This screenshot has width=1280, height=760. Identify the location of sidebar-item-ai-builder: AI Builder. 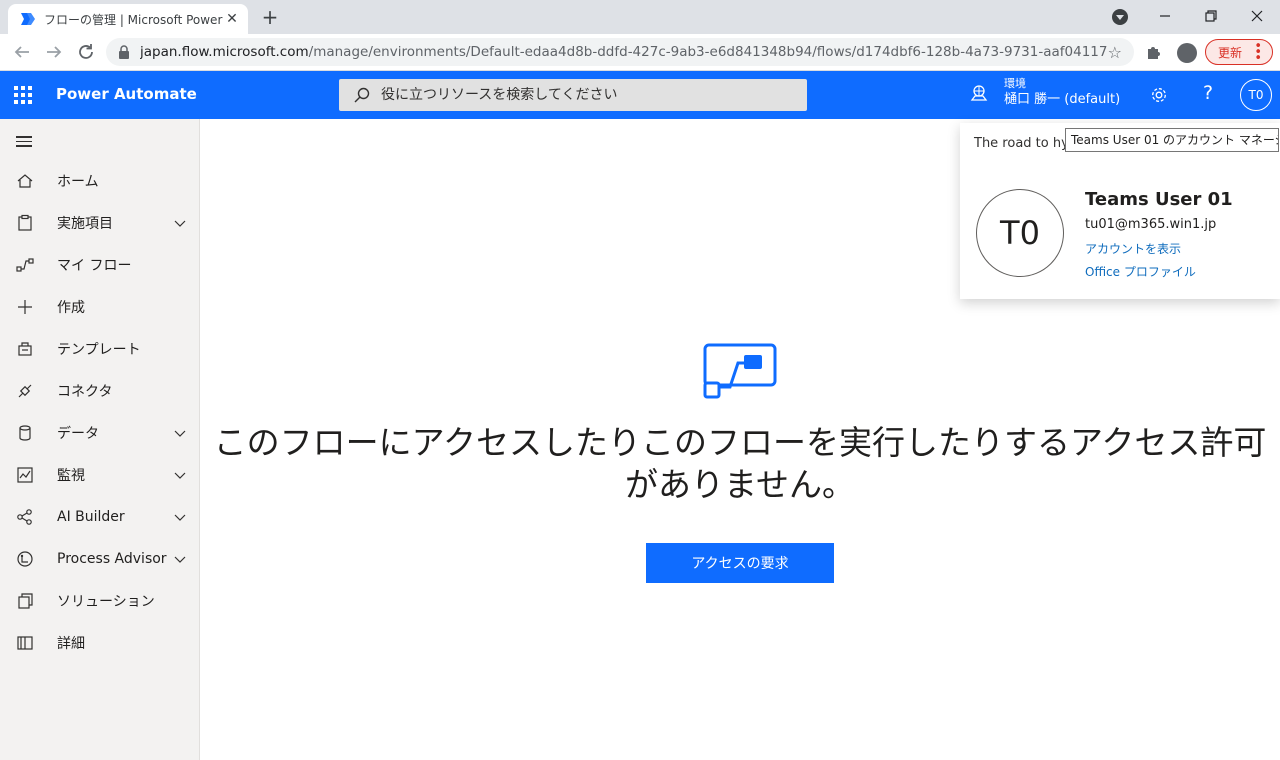
(100, 517).